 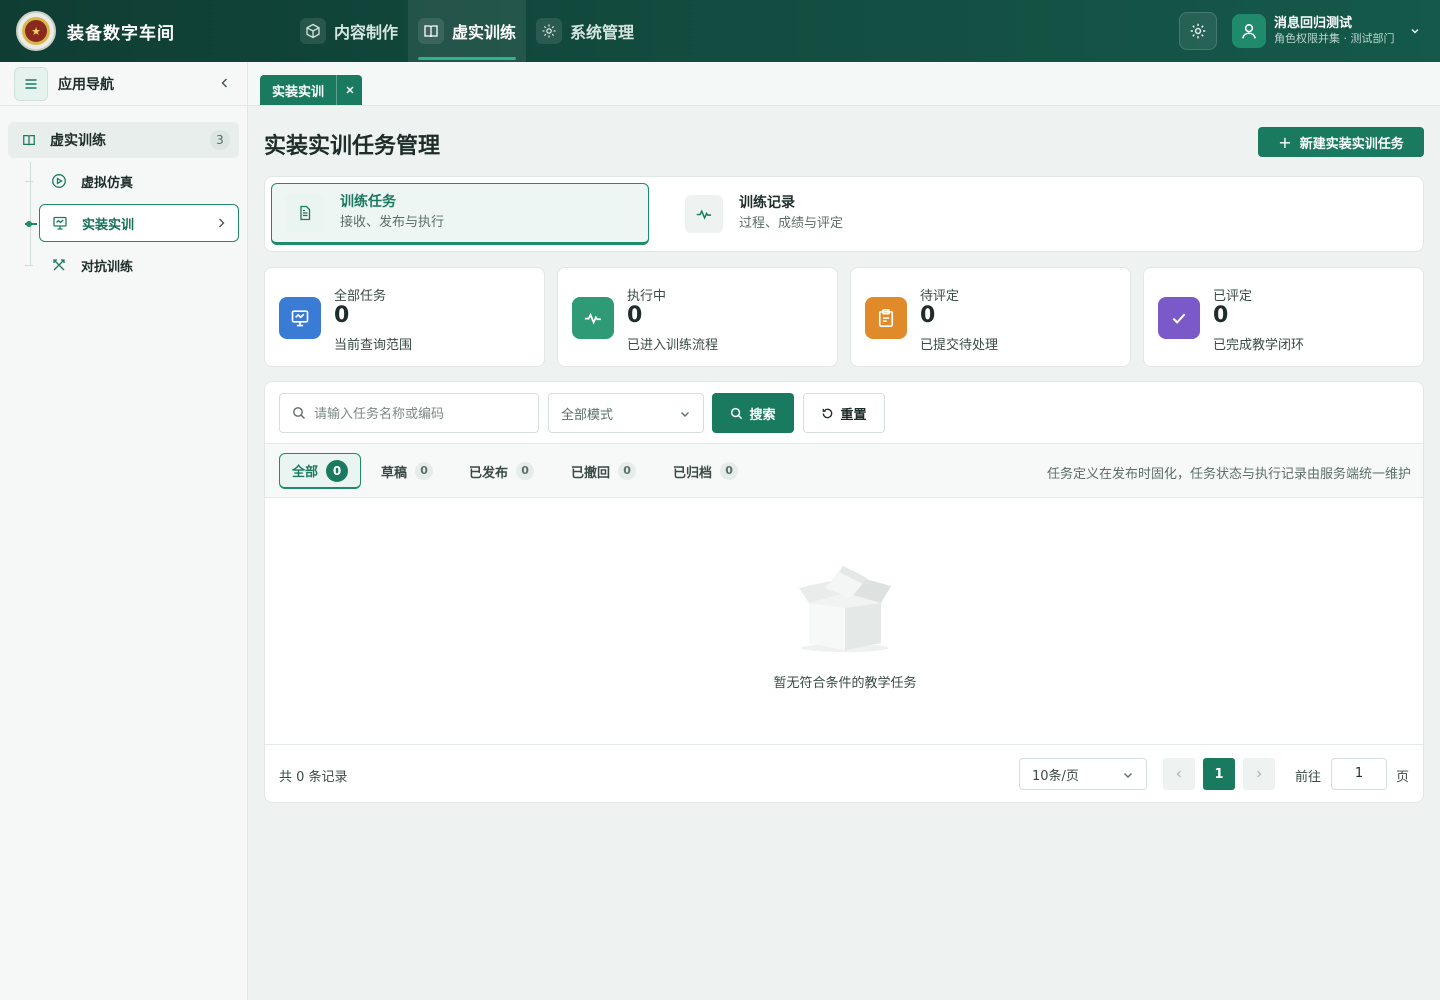 What do you see at coordinates (489, 473) in the screenshot?
I see `filter-label: 已发布` at bounding box center [489, 473].